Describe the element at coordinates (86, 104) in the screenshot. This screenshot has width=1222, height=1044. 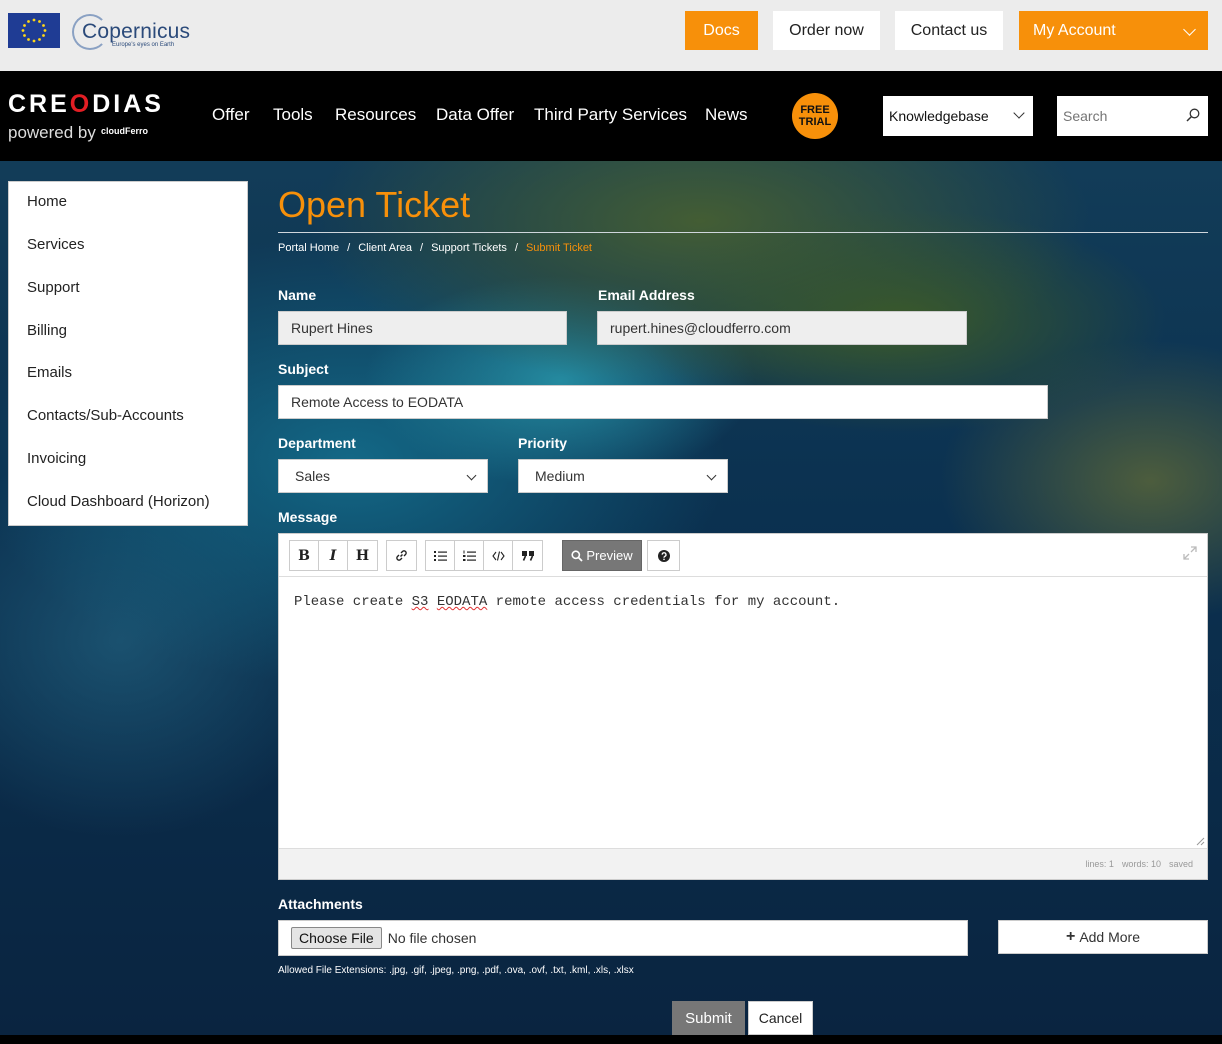
I see `creodias-logo: CREODIAS` at that location.